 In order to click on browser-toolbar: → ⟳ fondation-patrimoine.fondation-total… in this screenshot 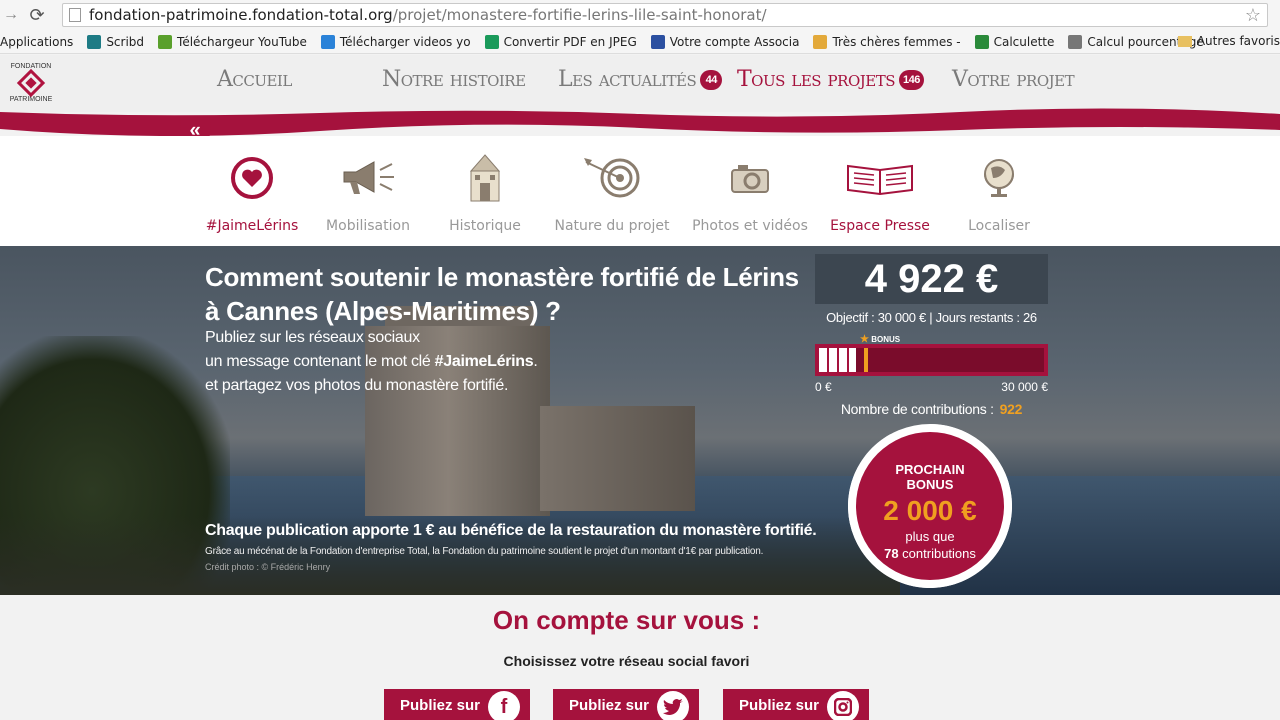, I will do `click(640, 15)`.